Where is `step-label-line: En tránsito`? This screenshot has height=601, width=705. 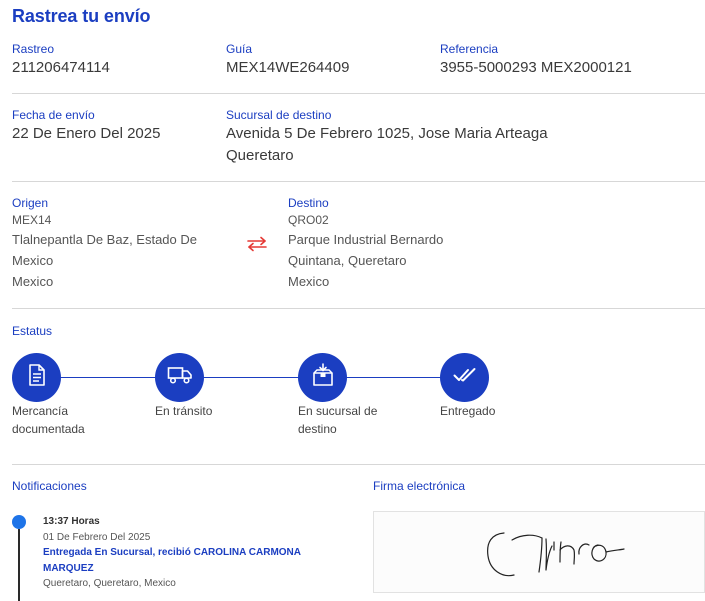 step-label-line: En tránsito is located at coordinates (184, 411).